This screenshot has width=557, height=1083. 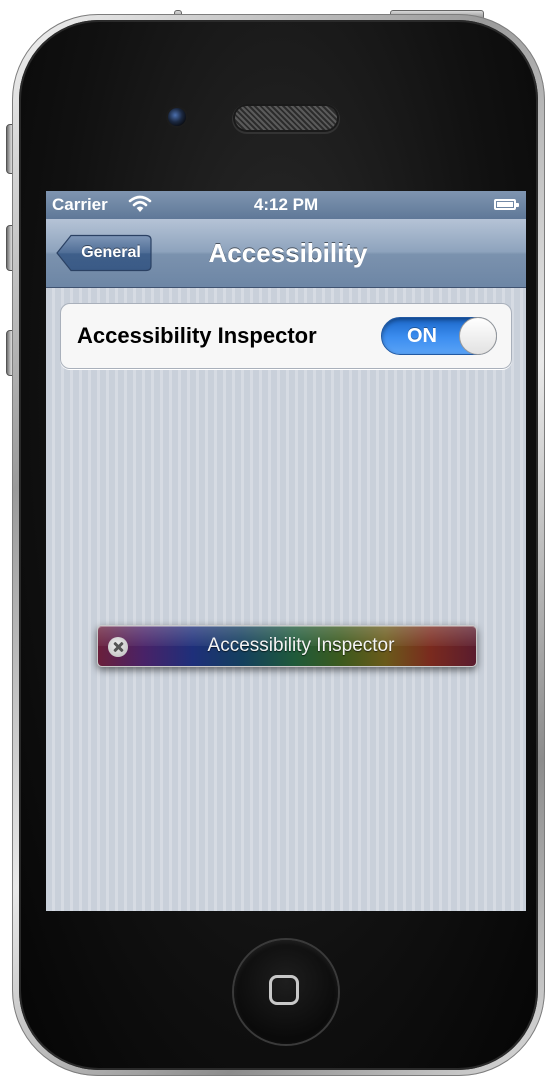 I want to click on front-camera, so click(x=177, y=117).